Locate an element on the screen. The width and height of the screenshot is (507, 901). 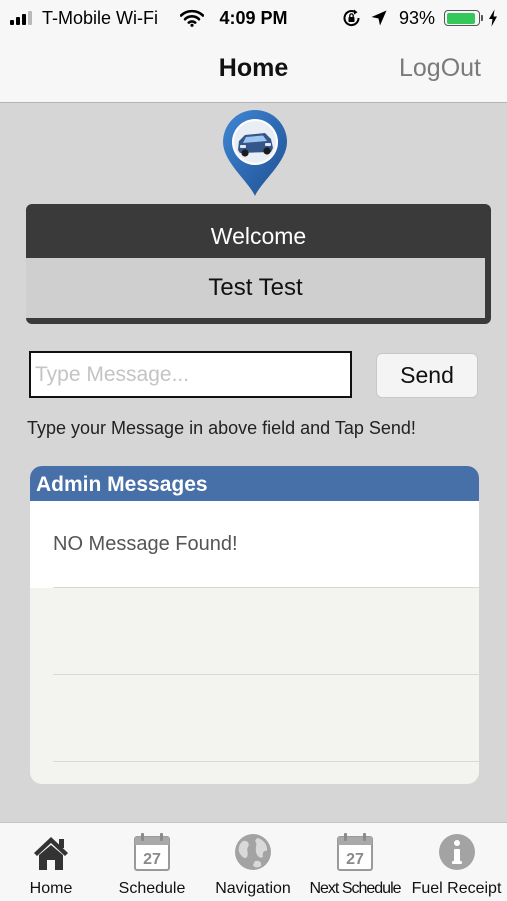
status-bar: T-Mobile Wi-Fi 4:09 PM 93% is located at coordinates (253, 18).